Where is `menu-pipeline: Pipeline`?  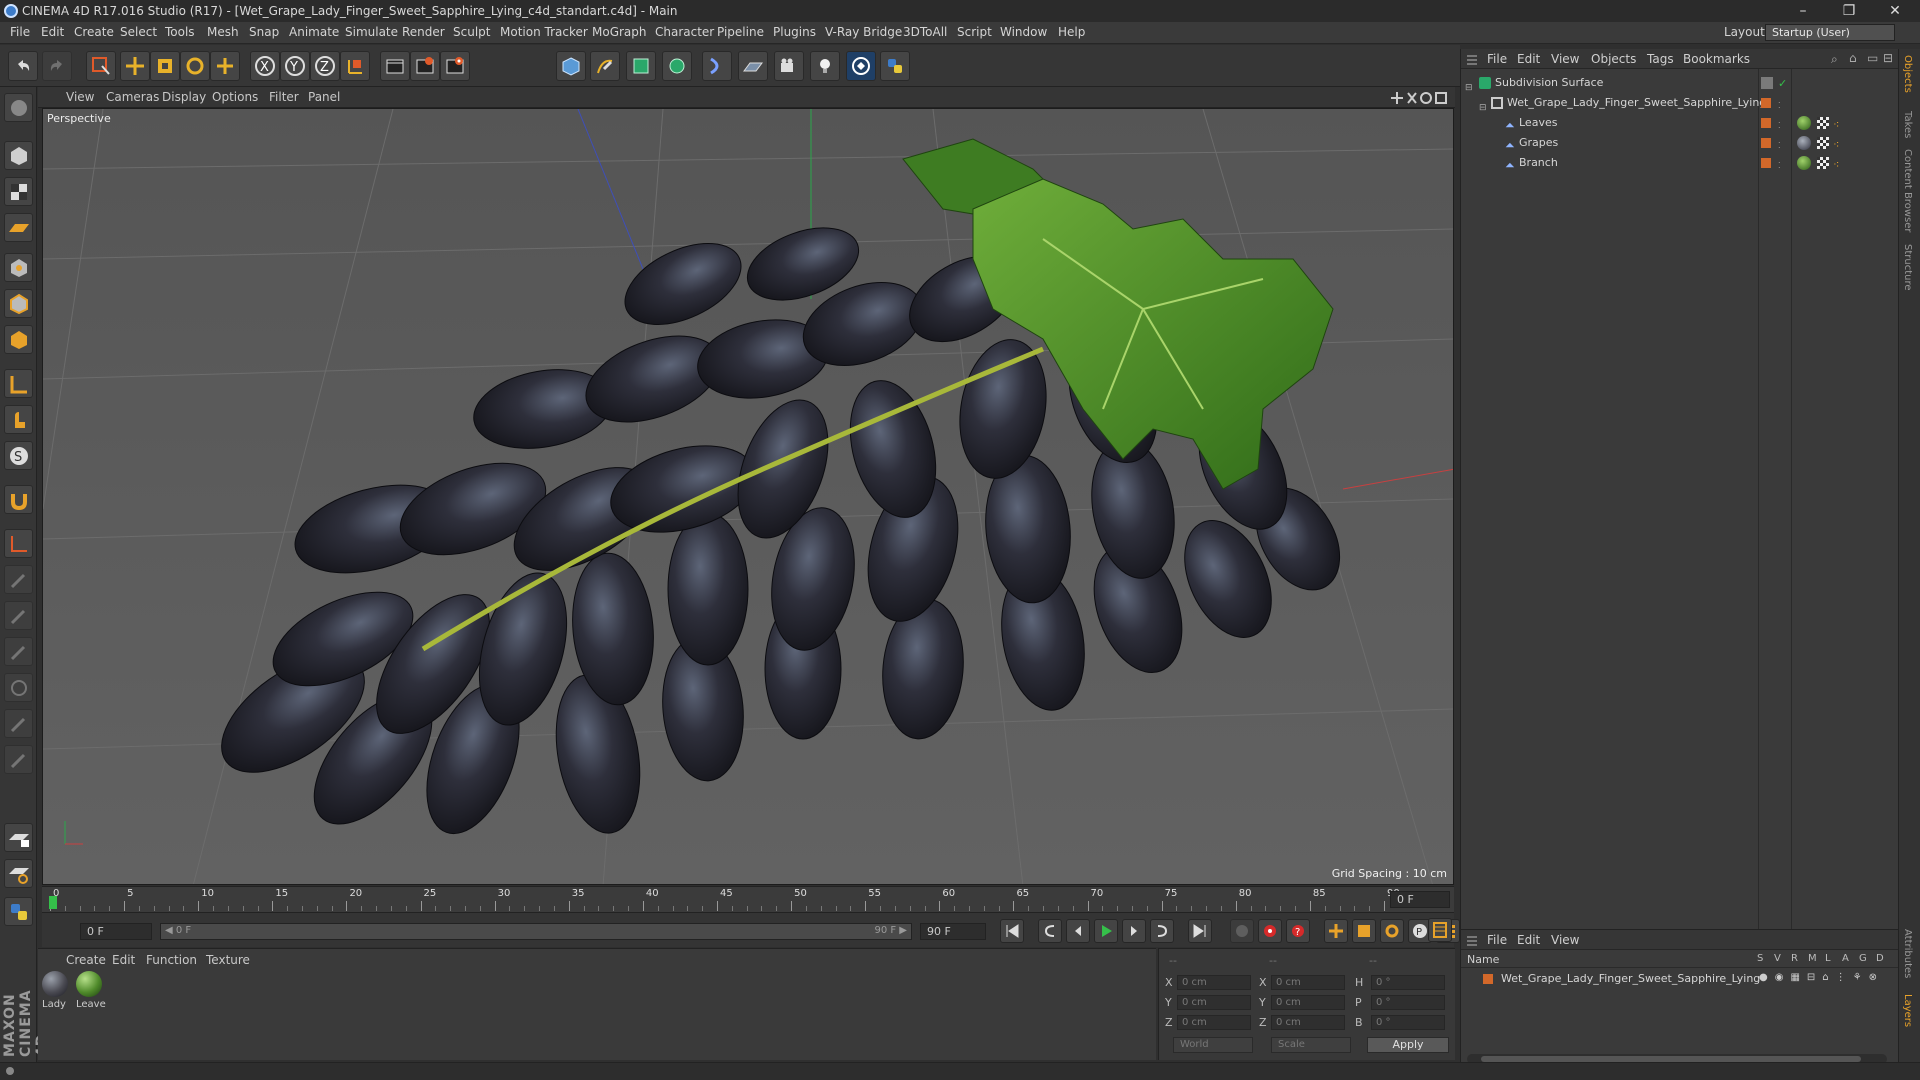 menu-pipeline: Pipeline is located at coordinates (740, 32).